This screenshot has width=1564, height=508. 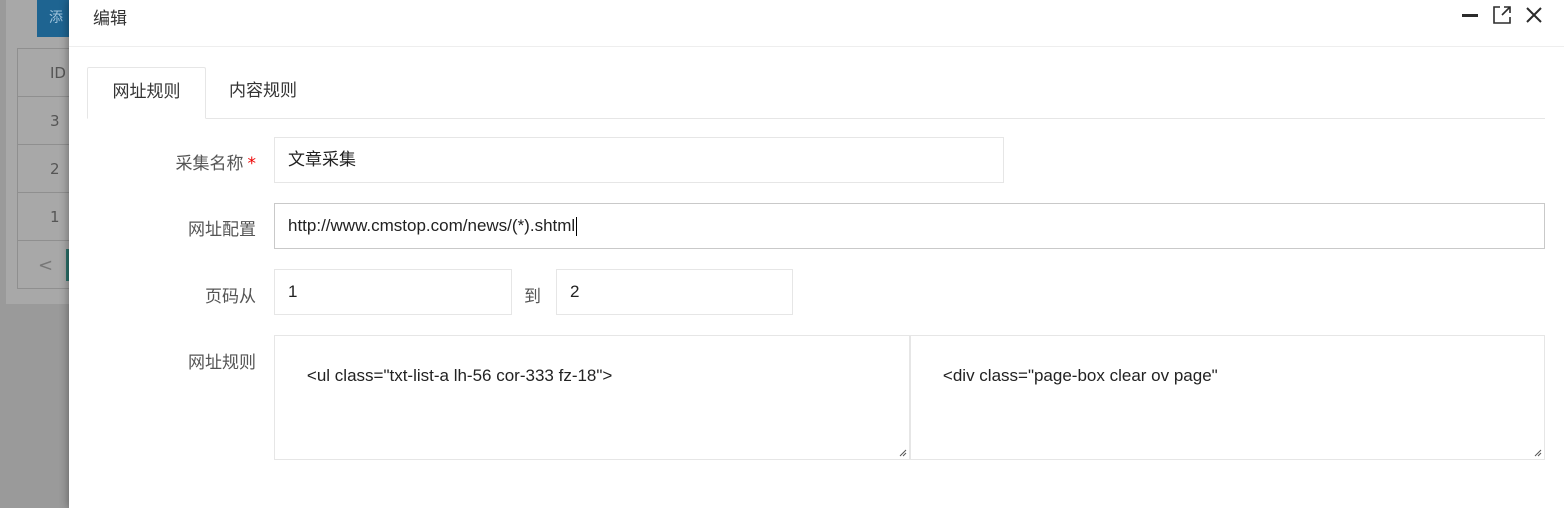 What do you see at coordinates (47, 121) in the screenshot?
I see `table-row: 3` at bounding box center [47, 121].